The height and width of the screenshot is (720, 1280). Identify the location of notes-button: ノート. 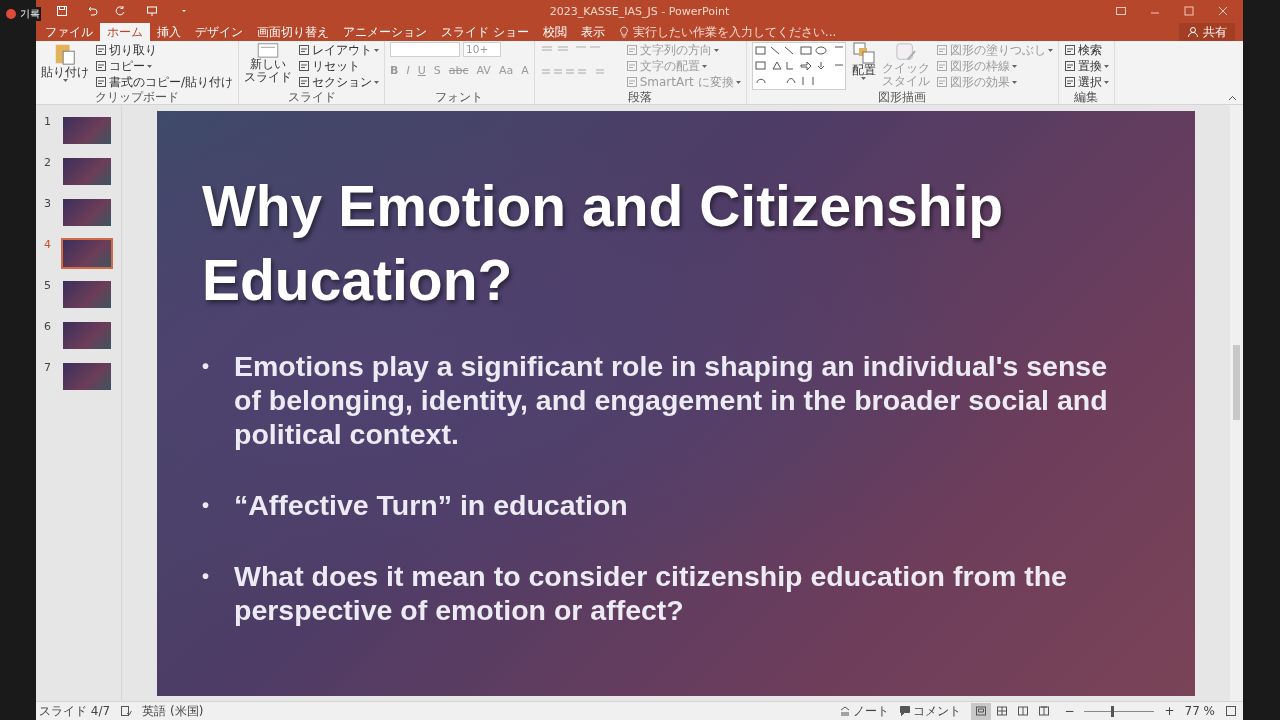
(864, 711).